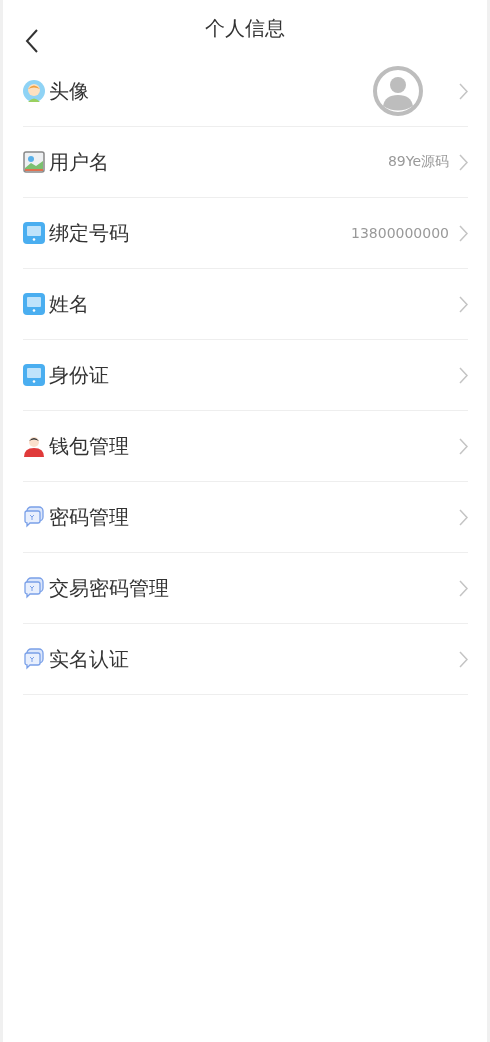  Describe the element at coordinates (69, 304) in the screenshot. I see `row-label: 姓名` at that location.